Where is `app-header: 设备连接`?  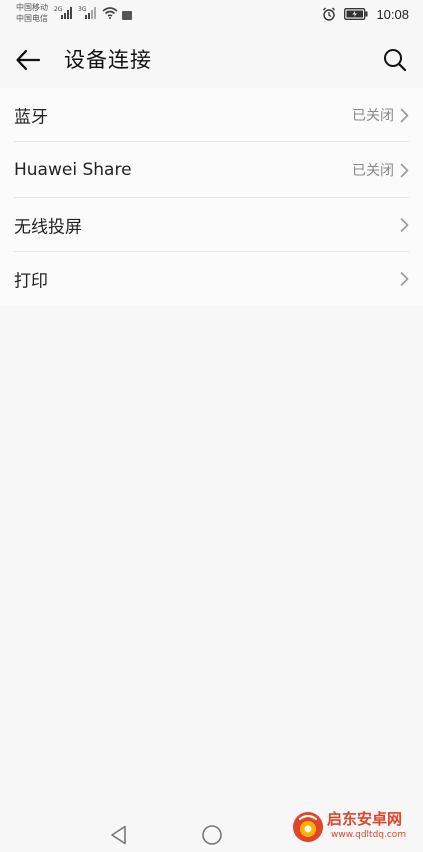 app-header: 设备连接 is located at coordinates (211, 59).